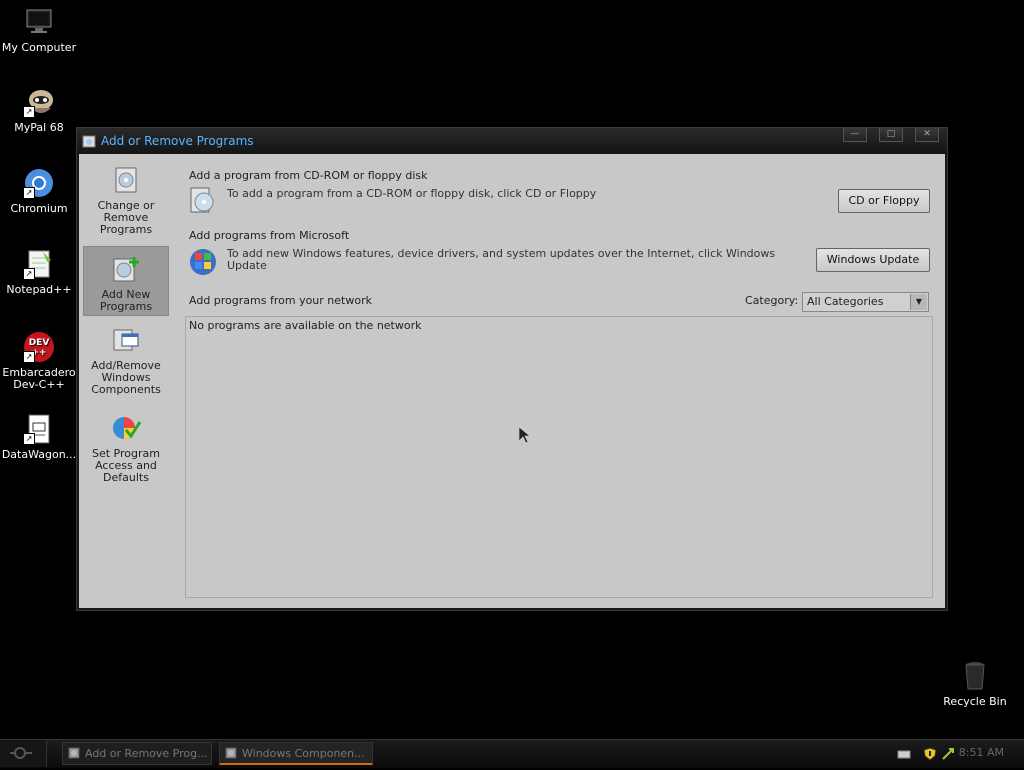 The width and height of the screenshot is (1024, 770). Describe the element at coordinates (873, 260) in the screenshot. I see `windows-update-button: Windows Update` at that location.